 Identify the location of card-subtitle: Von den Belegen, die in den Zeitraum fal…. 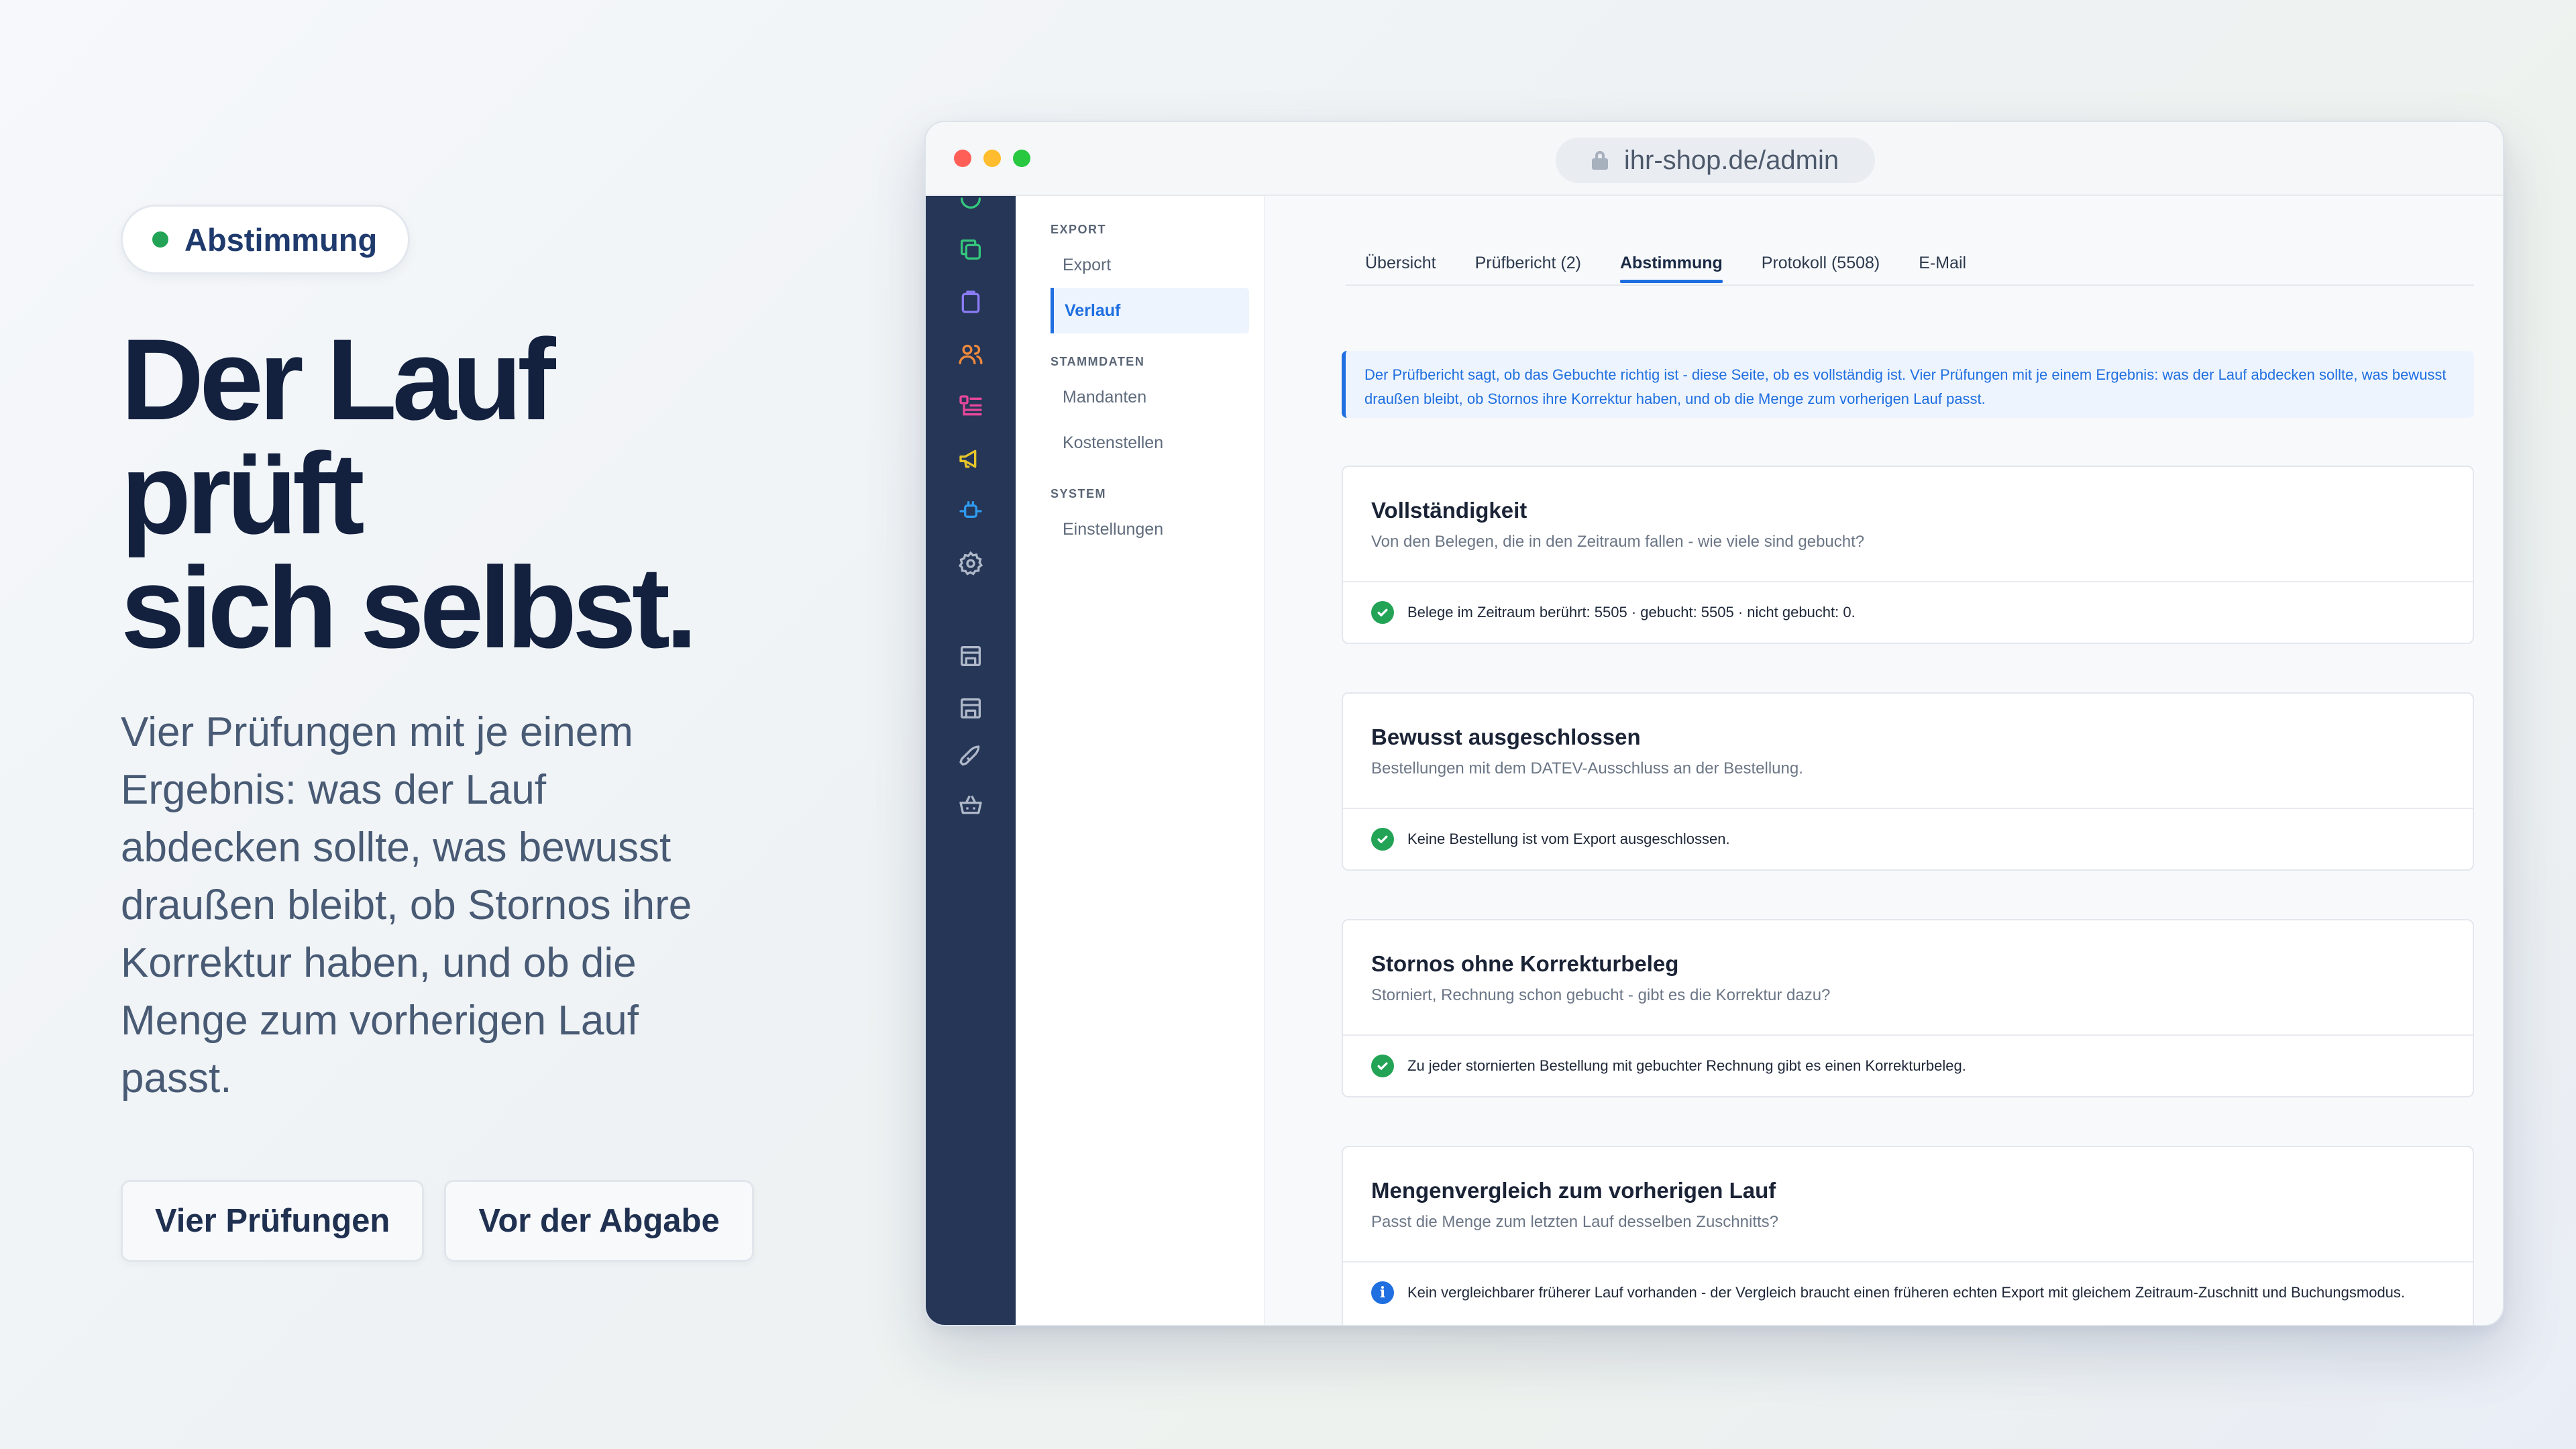
(1618, 542).